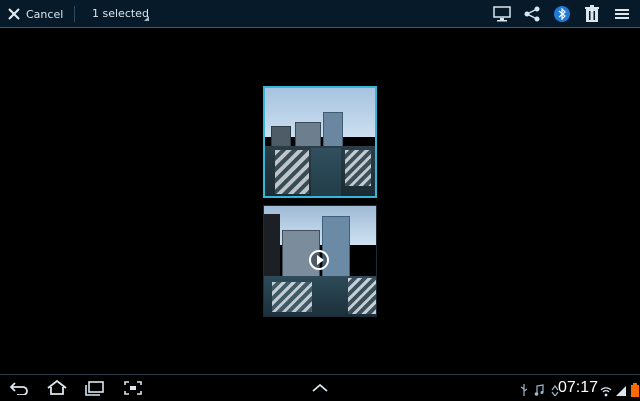 The width and height of the screenshot is (640, 401). I want to click on bluetooth-circle, so click(562, 14).